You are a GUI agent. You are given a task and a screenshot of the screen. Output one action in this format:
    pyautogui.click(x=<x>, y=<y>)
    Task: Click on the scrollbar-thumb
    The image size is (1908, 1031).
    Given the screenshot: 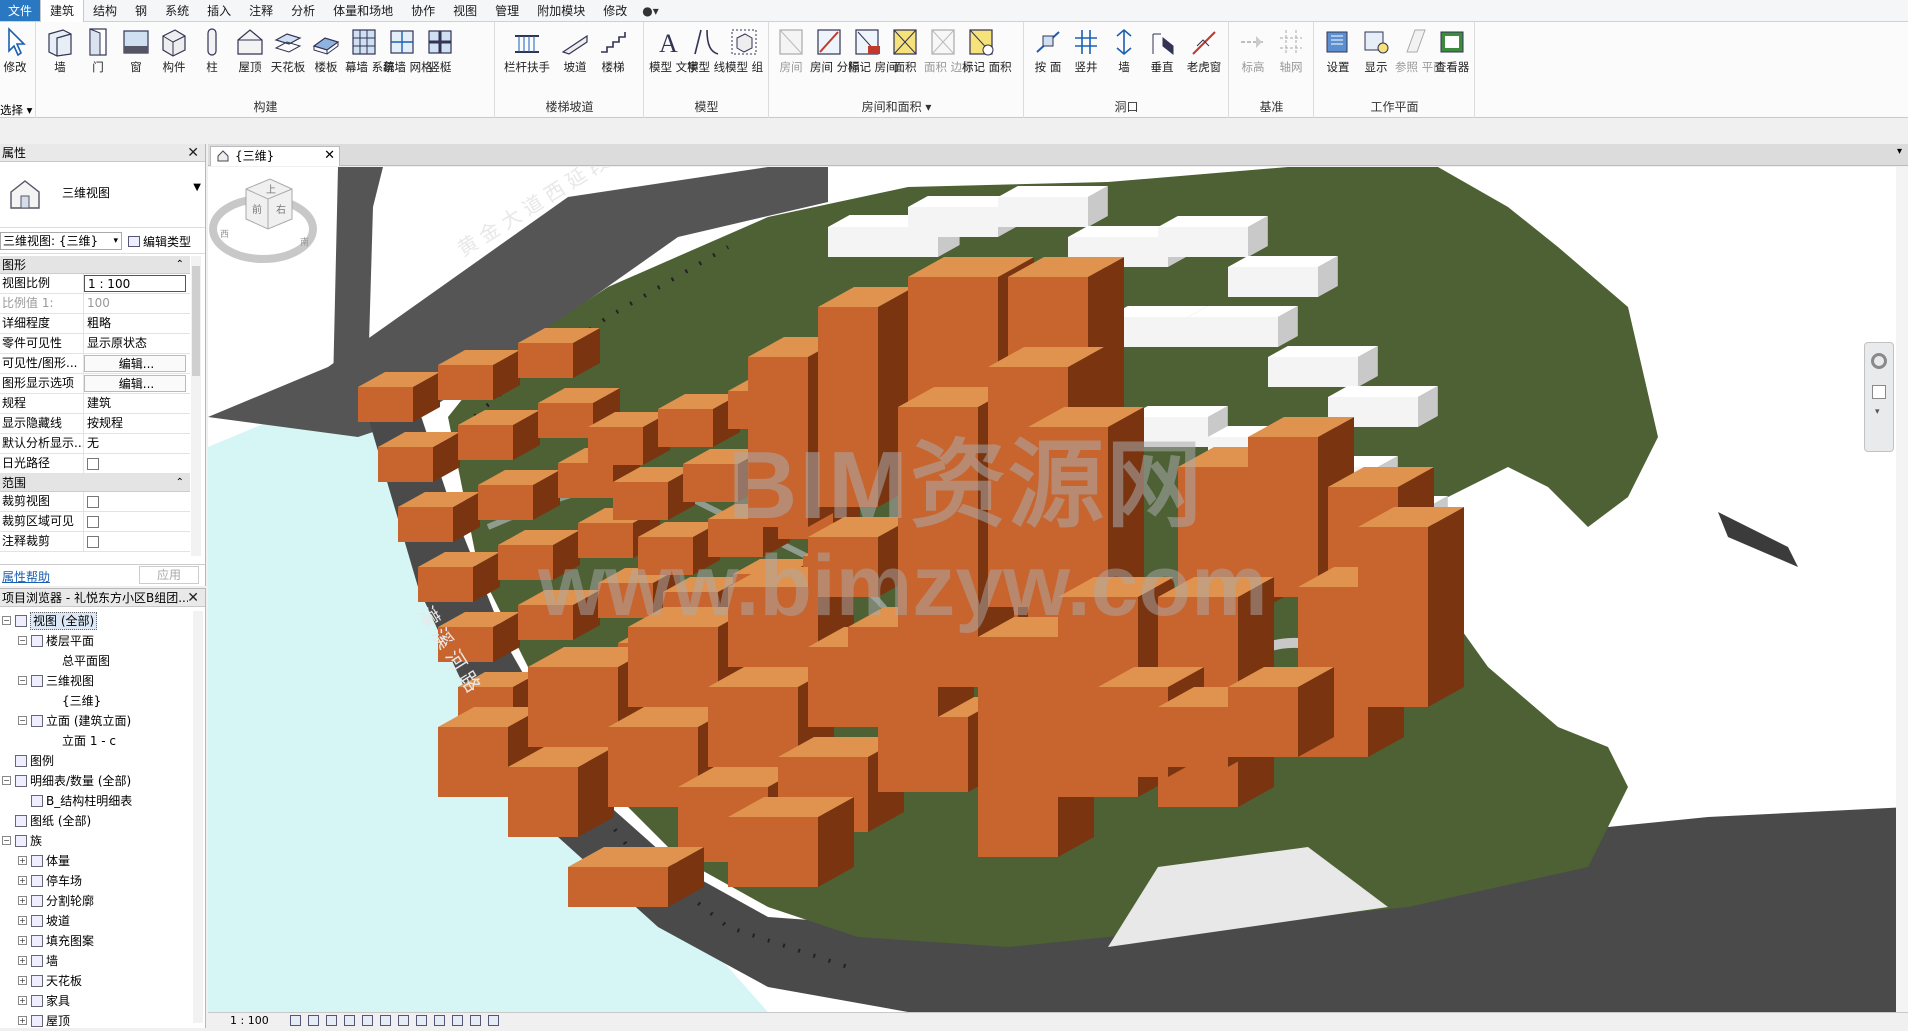 What is the action you would take?
    pyautogui.click(x=196, y=321)
    